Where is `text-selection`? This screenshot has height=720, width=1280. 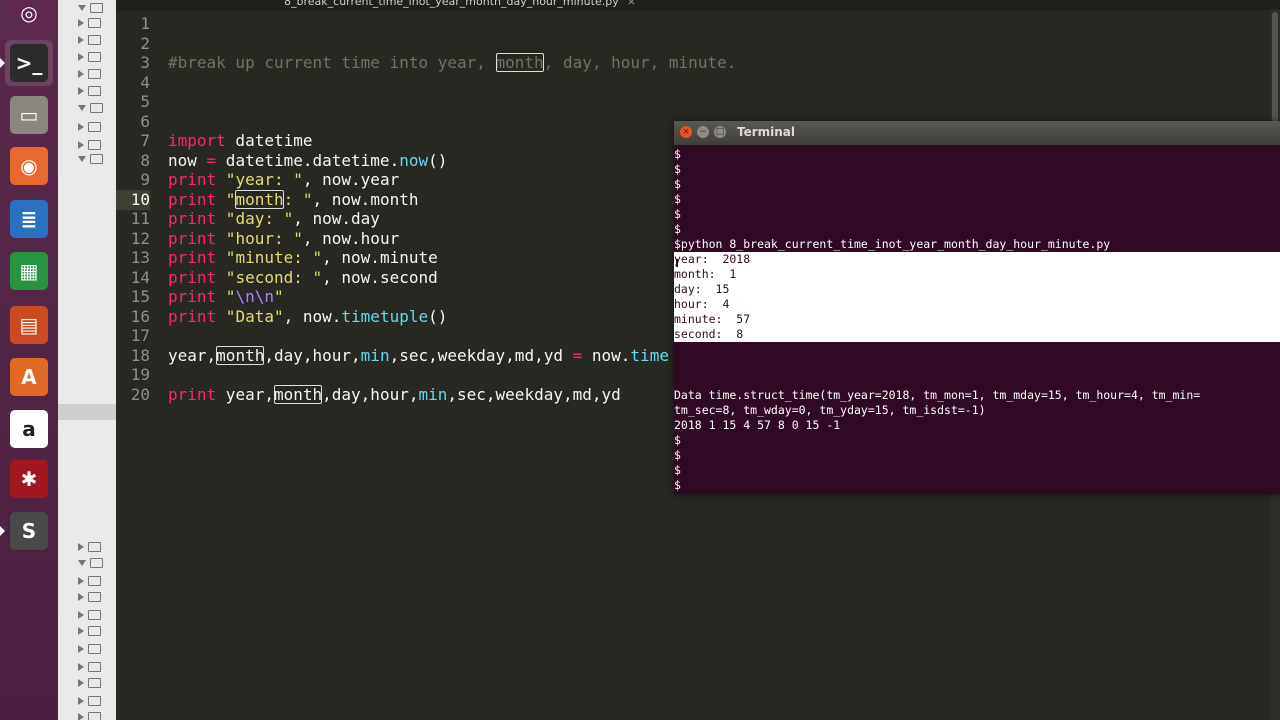
text-selection is located at coordinates (977, 297).